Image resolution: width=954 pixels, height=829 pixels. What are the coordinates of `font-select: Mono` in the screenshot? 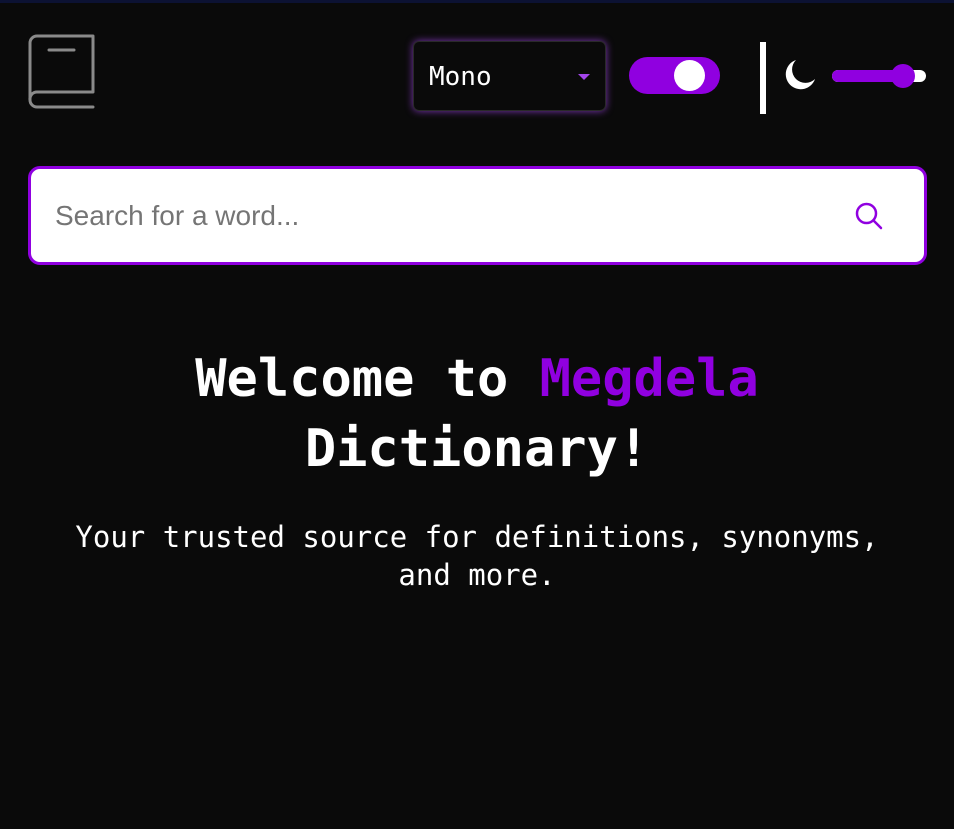 It's located at (509, 76).